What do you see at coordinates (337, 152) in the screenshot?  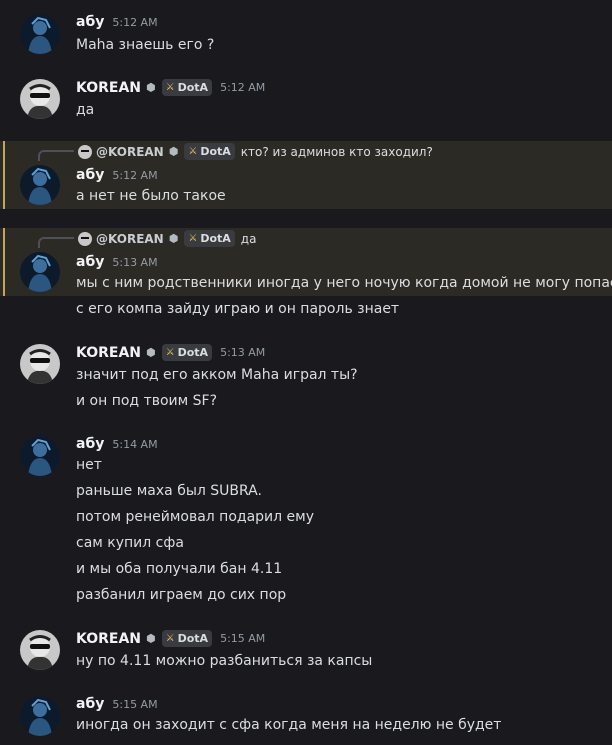 I see `reply-text: кто? из админов кто заходил?` at bounding box center [337, 152].